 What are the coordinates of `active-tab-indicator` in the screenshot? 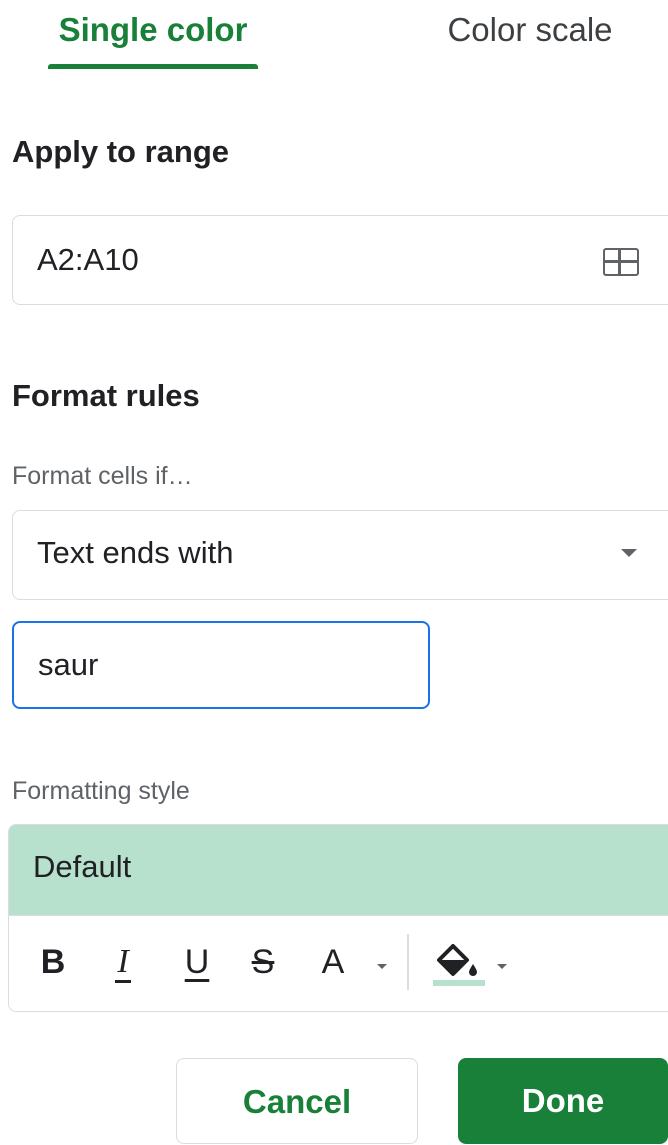 It's located at (153, 66).